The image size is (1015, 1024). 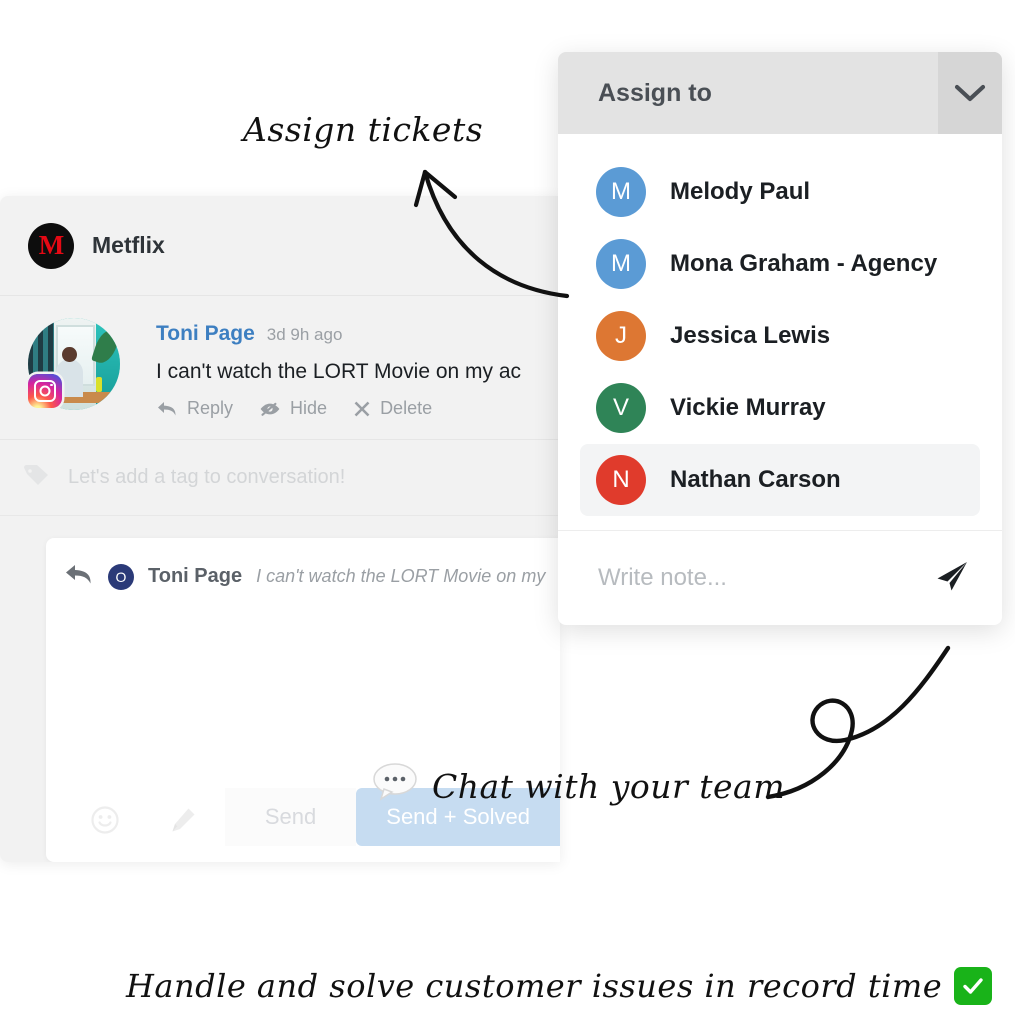 I want to click on instagram-icon, so click(x=45, y=391).